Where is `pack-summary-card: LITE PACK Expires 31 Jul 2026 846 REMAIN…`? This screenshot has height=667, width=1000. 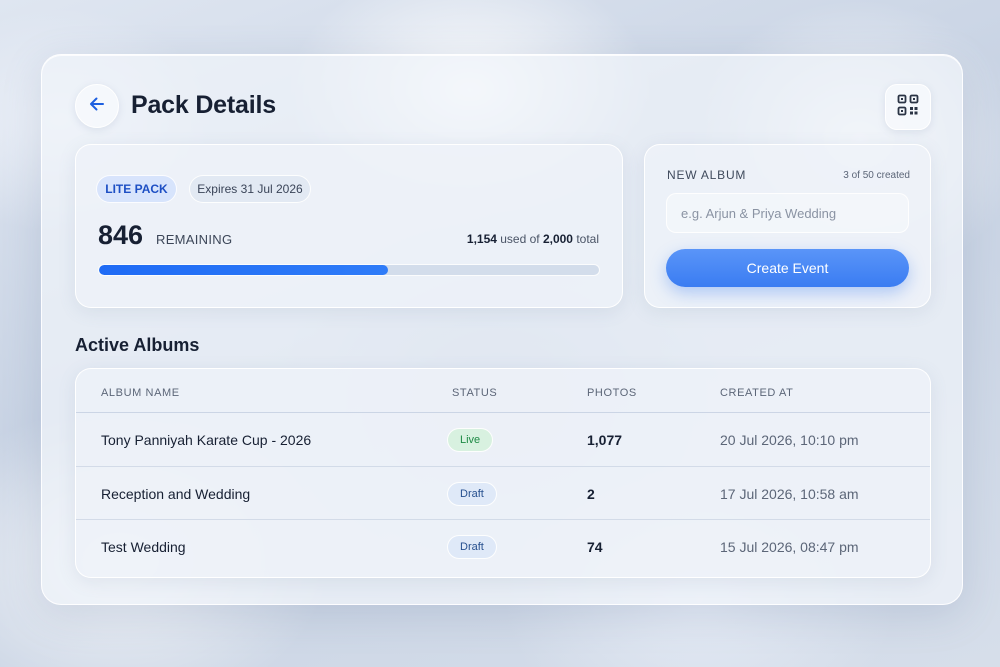 pack-summary-card: LITE PACK Expires 31 Jul 2026 846 REMAIN… is located at coordinates (349, 226).